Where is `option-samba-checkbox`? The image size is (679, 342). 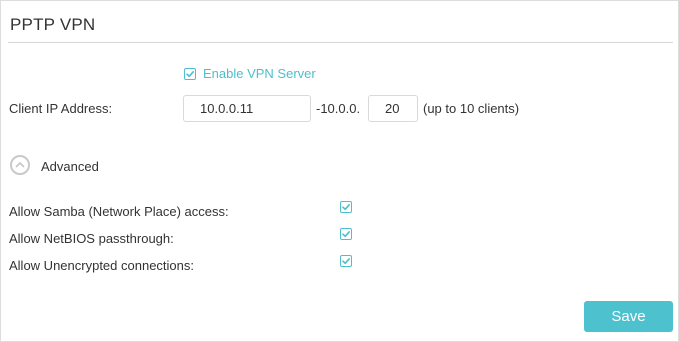
option-samba-checkbox is located at coordinates (346, 207).